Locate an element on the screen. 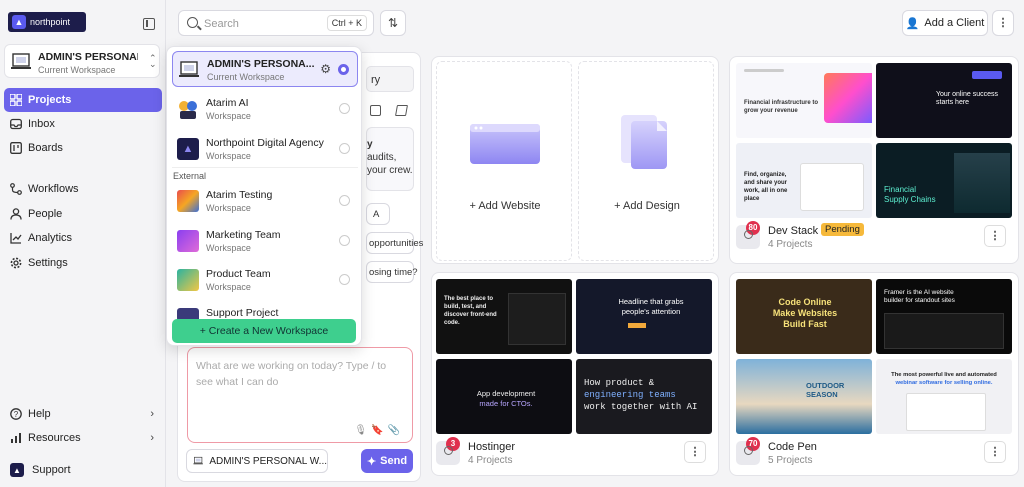  workspace-option-sub: Workspace is located at coordinates (228, 287).